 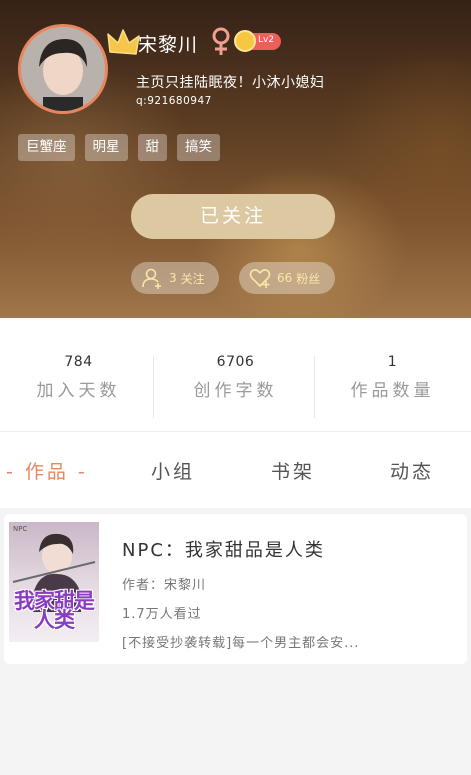 I want to click on following-label: 关注, so click(x=192, y=278).